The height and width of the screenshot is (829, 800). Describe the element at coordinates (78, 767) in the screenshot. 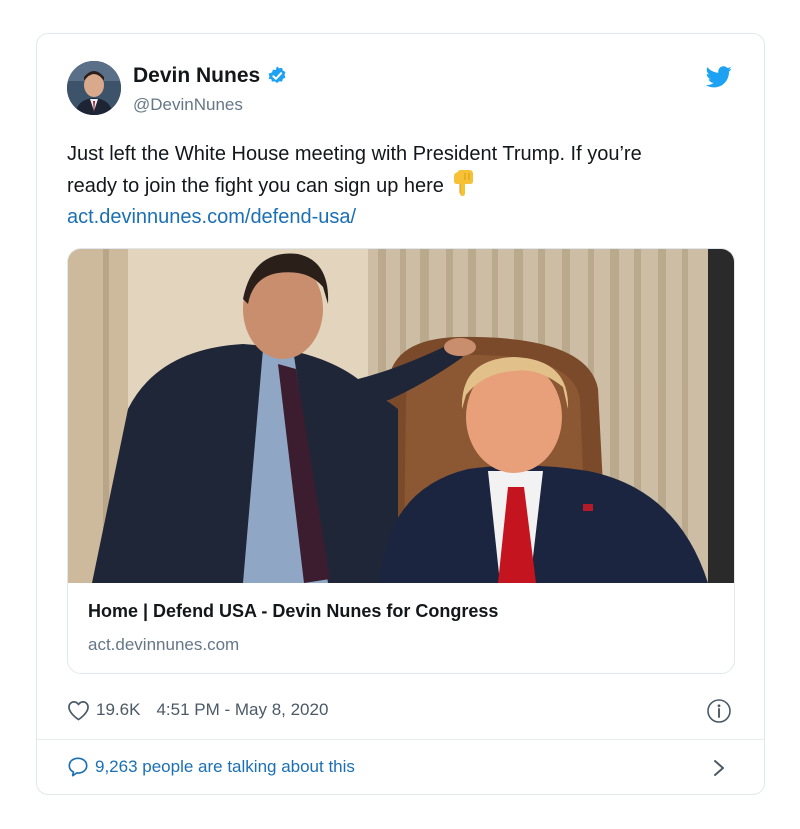

I see `speech-bubble-icon` at that location.